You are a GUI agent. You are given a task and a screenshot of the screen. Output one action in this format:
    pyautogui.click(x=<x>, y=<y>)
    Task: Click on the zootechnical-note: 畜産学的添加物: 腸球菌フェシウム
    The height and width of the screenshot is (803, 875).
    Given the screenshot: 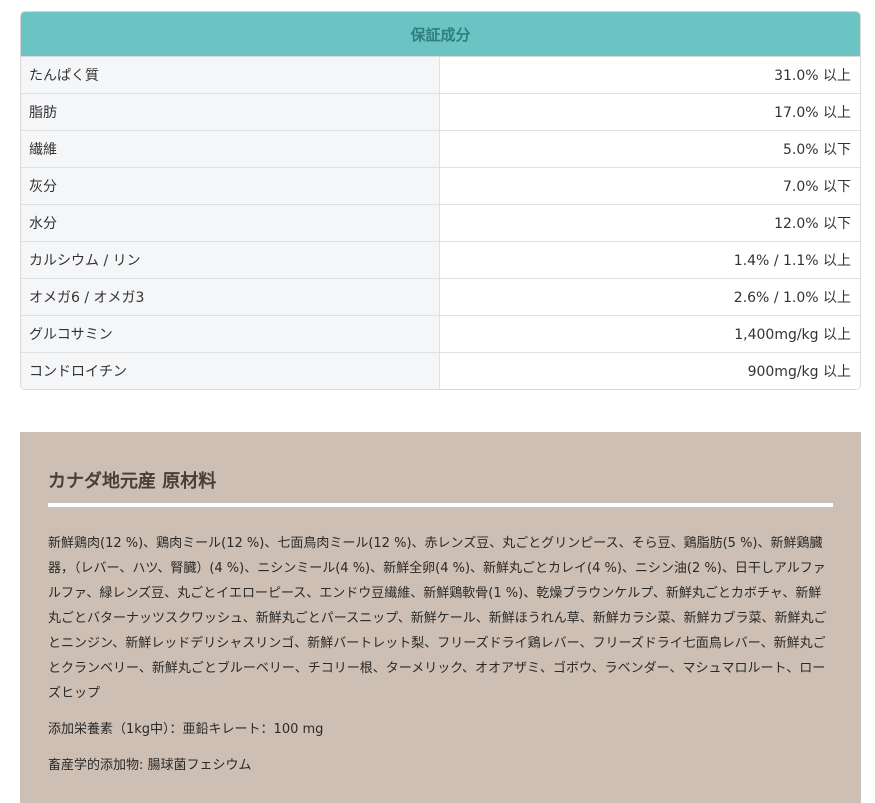 What is the action you would take?
    pyautogui.click(x=150, y=765)
    